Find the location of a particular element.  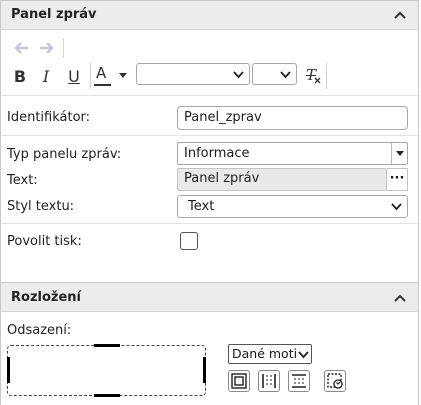

padding-bottom-handle is located at coordinates (107, 395).